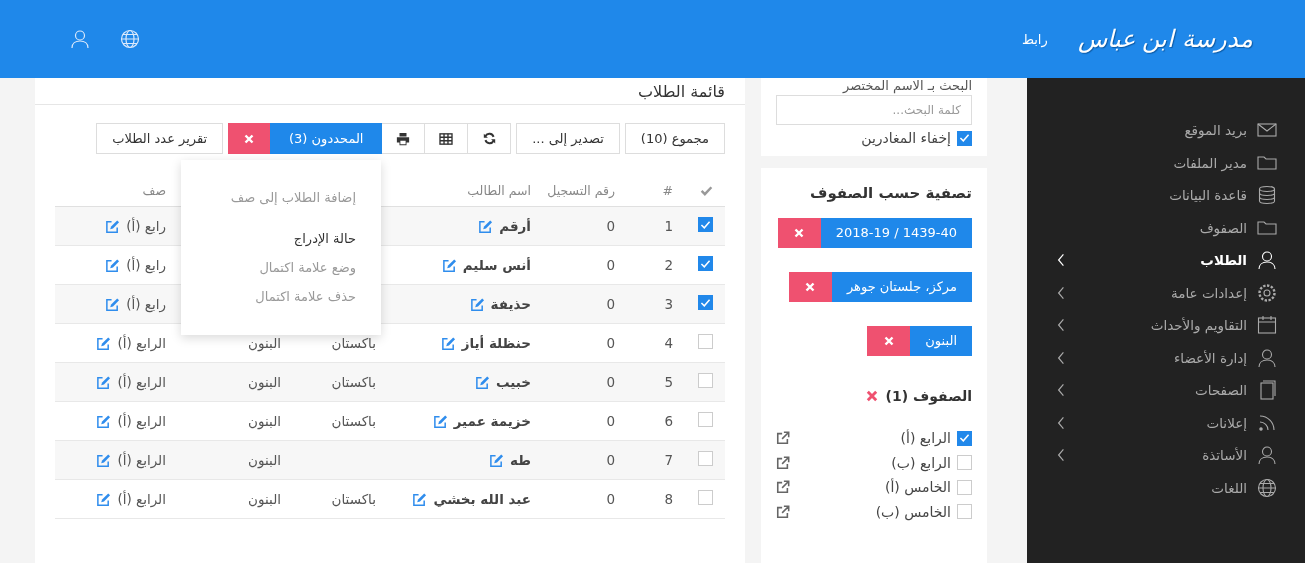 Image resolution: width=1305 pixels, height=563 pixels. I want to click on student-name: عبد الله بخشي, so click(482, 499).